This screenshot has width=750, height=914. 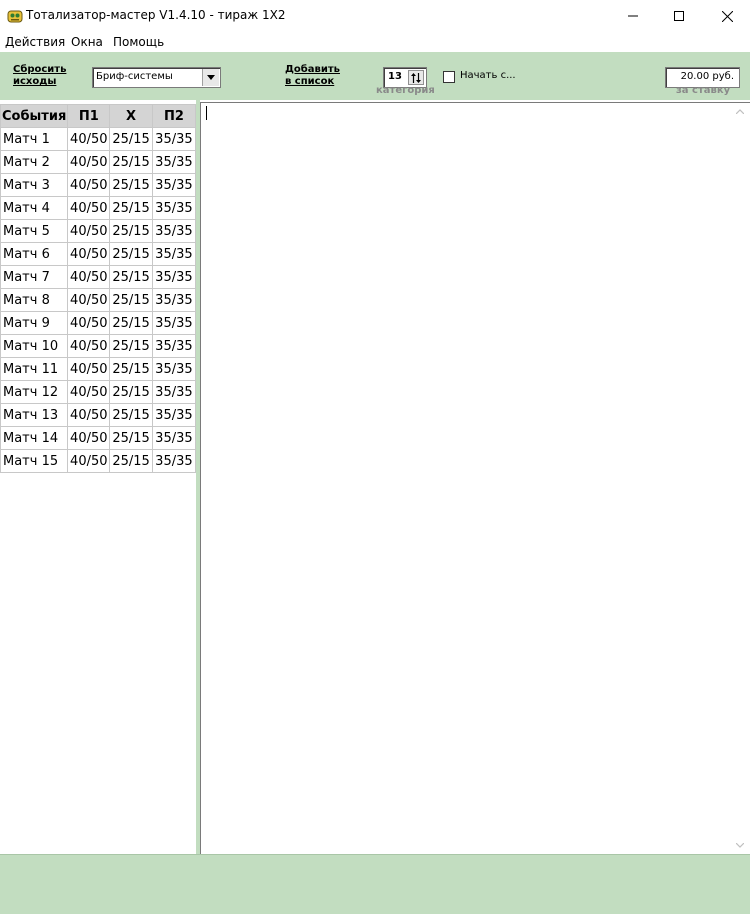 I want to click on table-row: Матч 10 40/50 25/15 35/35, so click(x=98, y=346).